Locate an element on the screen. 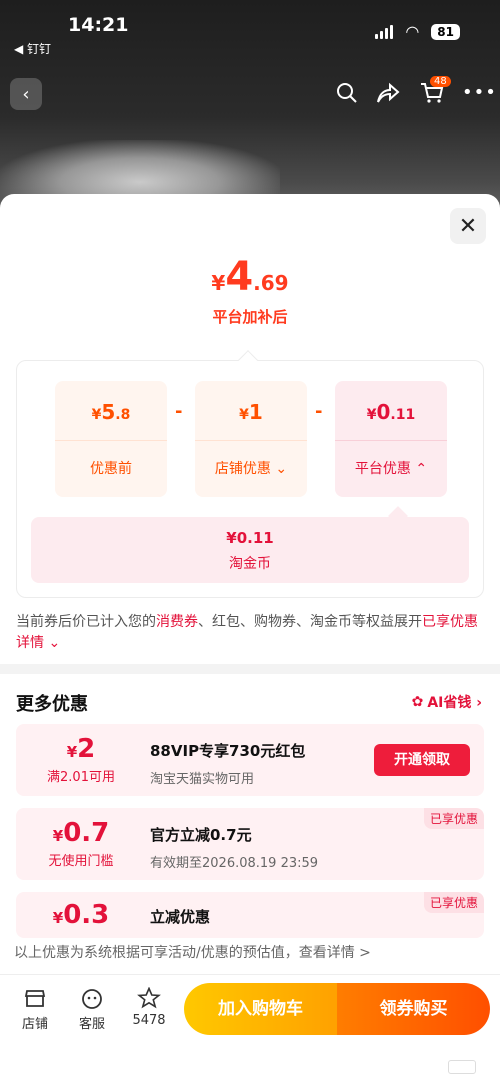 This screenshot has height=1084, width=500. store-discount-card: ¥1 店铺优惠 ⌄ is located at coordinates (251, 439).